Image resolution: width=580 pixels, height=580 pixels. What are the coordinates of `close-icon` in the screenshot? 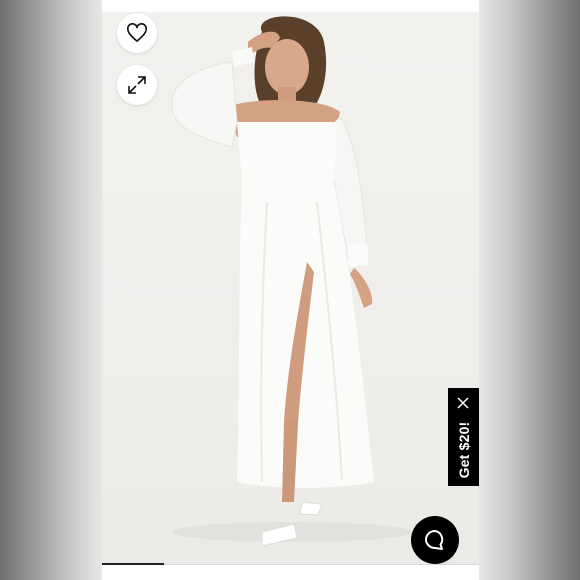 It's located at (463, 403).